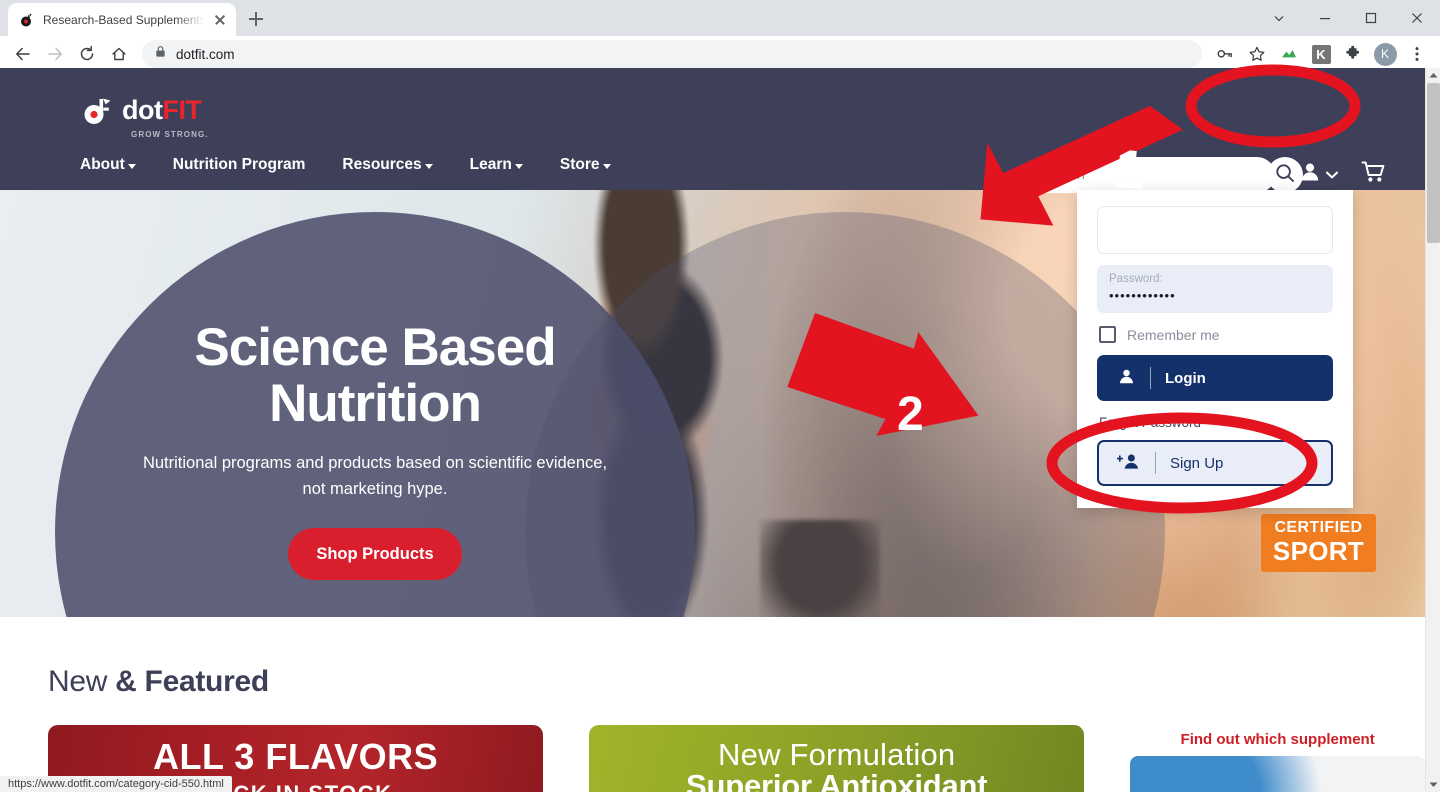 The image size is (1440, 792). I want to click on search-icon, so click(1285, 175).